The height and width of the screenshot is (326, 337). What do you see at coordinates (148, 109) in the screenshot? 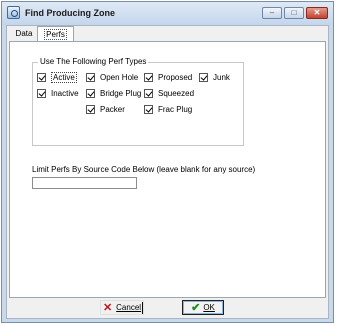
I see `checkbox-frac-plug-box` at bounding box center [148, 109].